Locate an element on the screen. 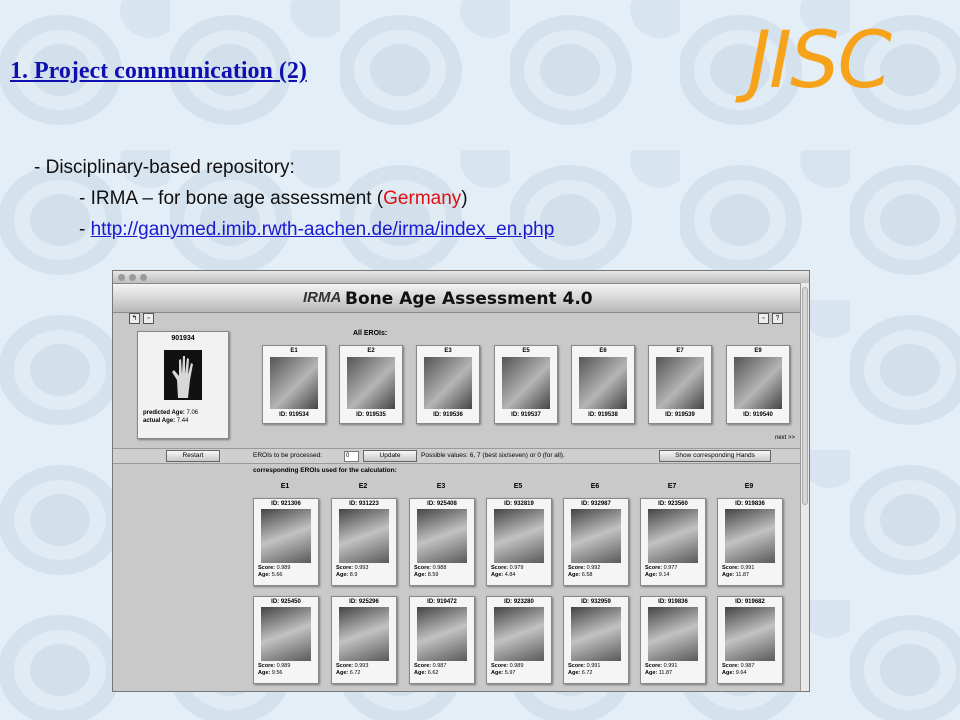  settings-icon: ▫ is located at coordinates (763, 318).